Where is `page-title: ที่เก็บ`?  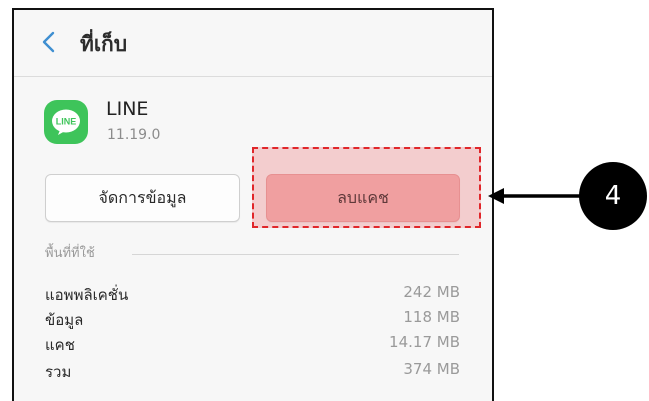
page-title: ที่เก็บ is located at coordinates (104, 44).